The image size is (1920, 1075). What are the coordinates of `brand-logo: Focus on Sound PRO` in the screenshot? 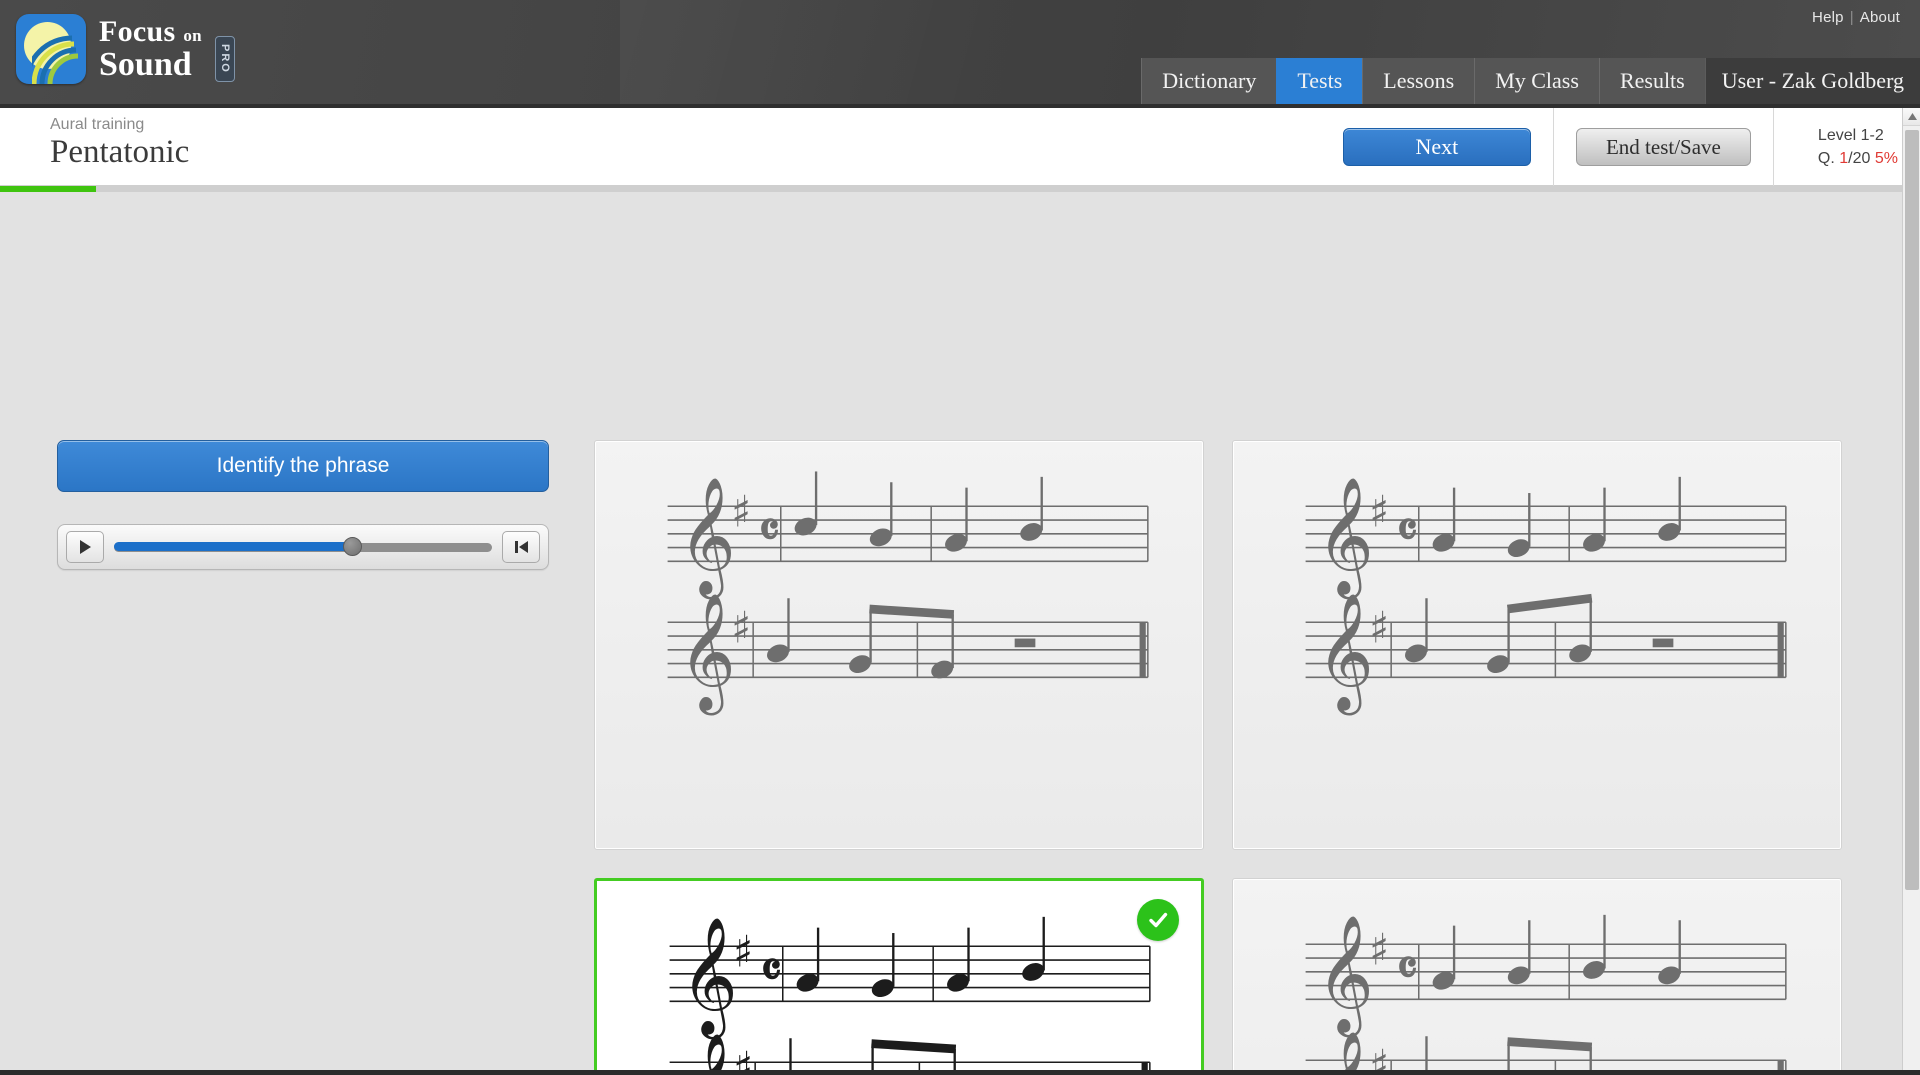 It's located at (125, 49).